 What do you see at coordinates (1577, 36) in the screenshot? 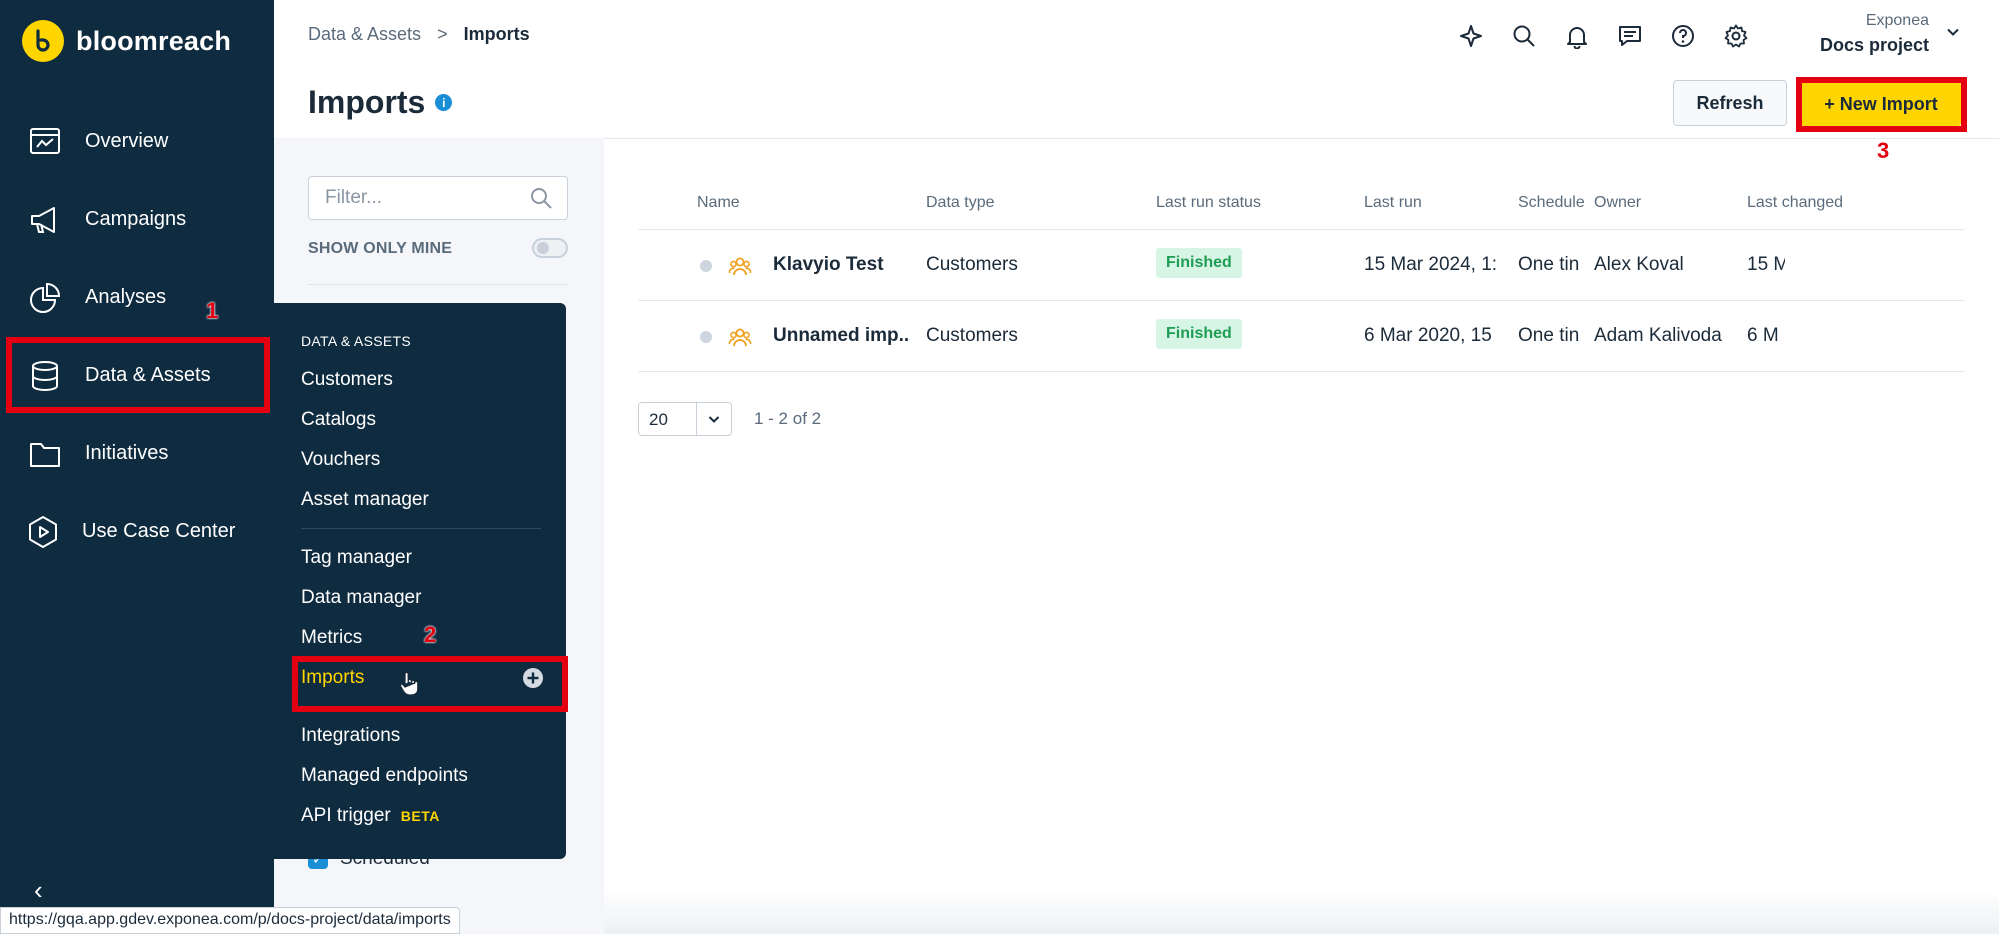
I see `bell-icon` at bounding box center [1577, 36].